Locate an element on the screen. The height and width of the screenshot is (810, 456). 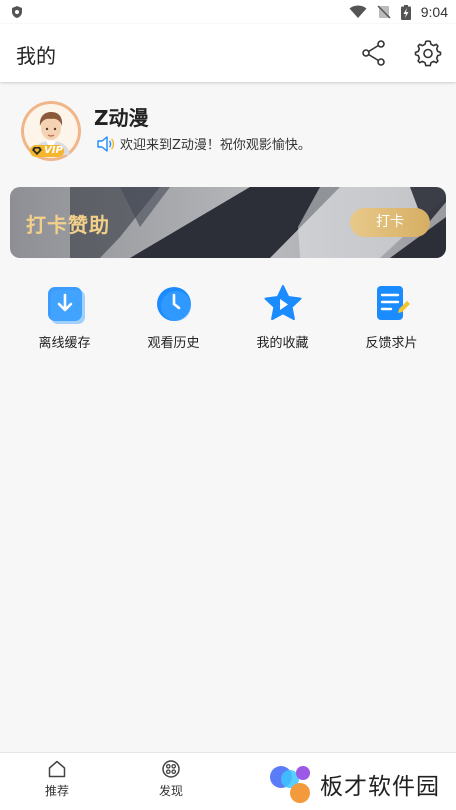
gear-icon is located at coordinates (428, 53).